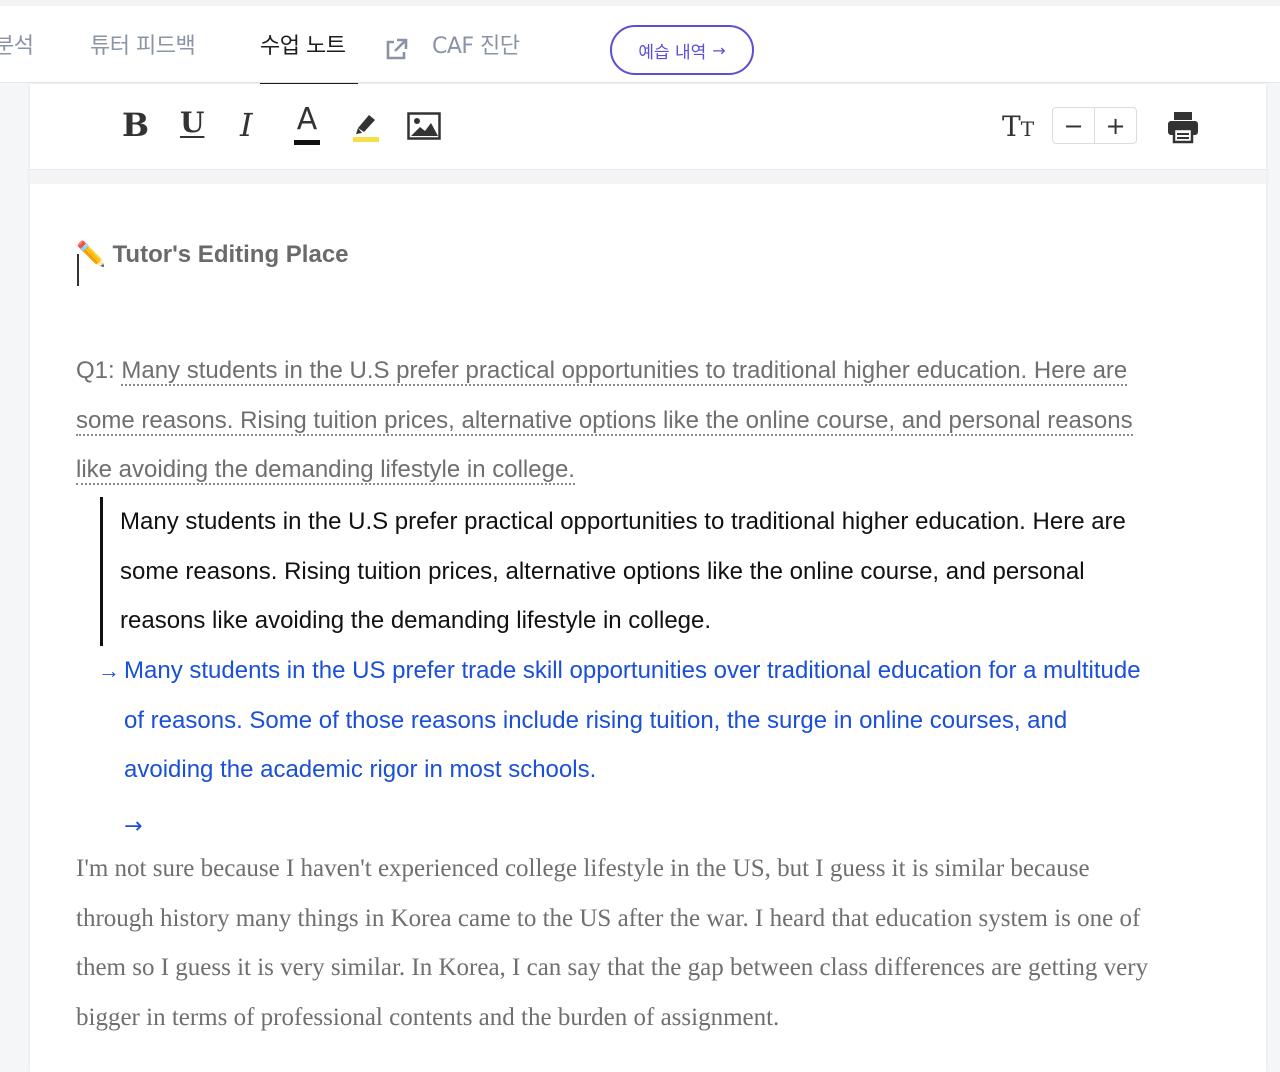  What do you see at coordinates (424, 126) in the screenshot?
I see `image-icon` at bounding box center [424, 126].